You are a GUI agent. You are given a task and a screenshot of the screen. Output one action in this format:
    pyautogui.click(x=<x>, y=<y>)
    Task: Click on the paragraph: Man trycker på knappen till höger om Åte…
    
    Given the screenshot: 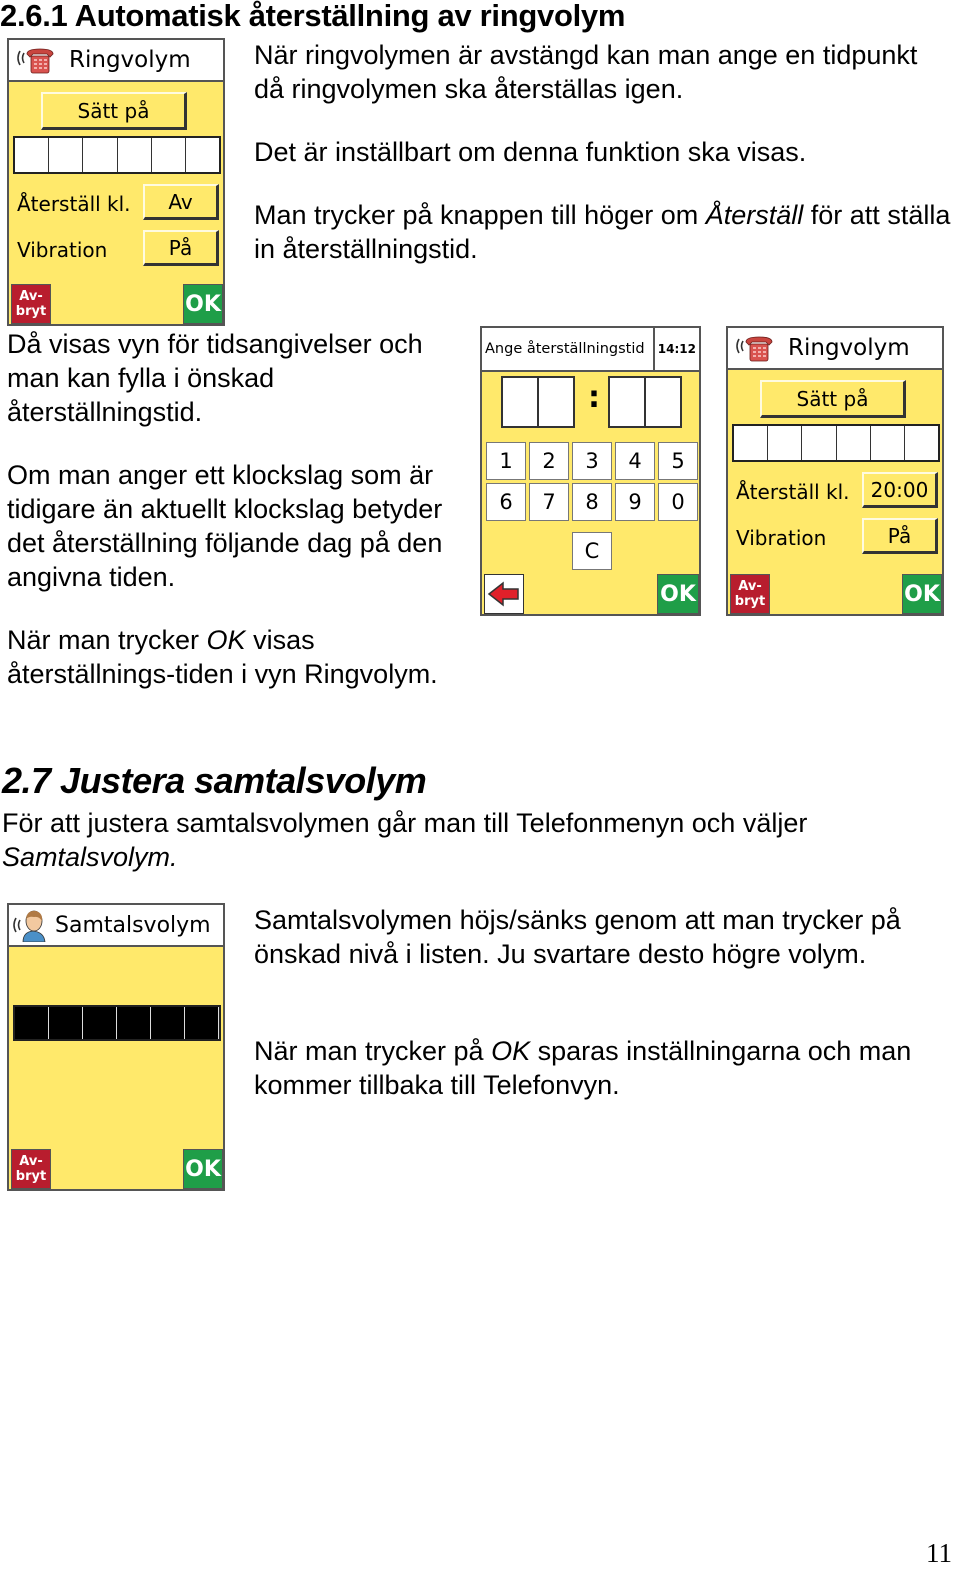 What is the action you would take?
    pyautogui.click(x=604, y=232)
    